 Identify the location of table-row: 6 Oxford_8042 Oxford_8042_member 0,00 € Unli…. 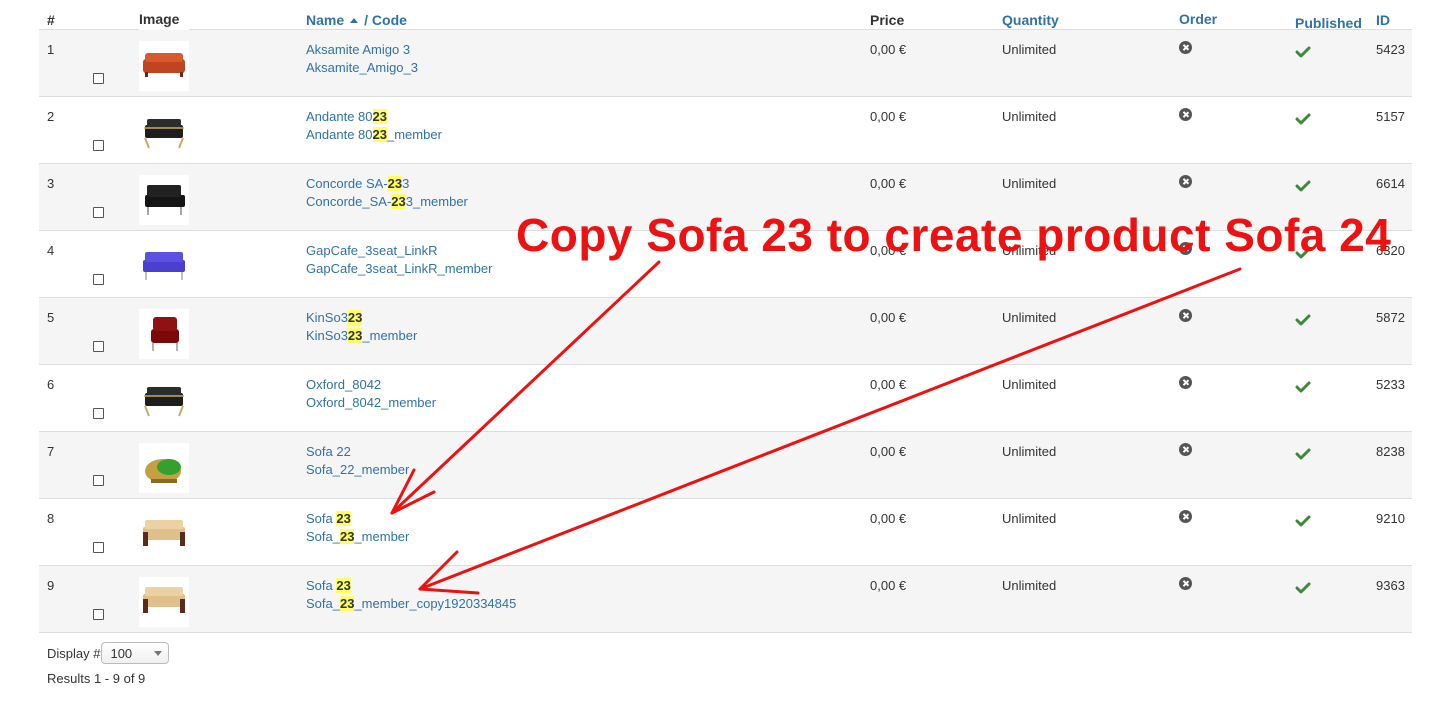
(725, 398).